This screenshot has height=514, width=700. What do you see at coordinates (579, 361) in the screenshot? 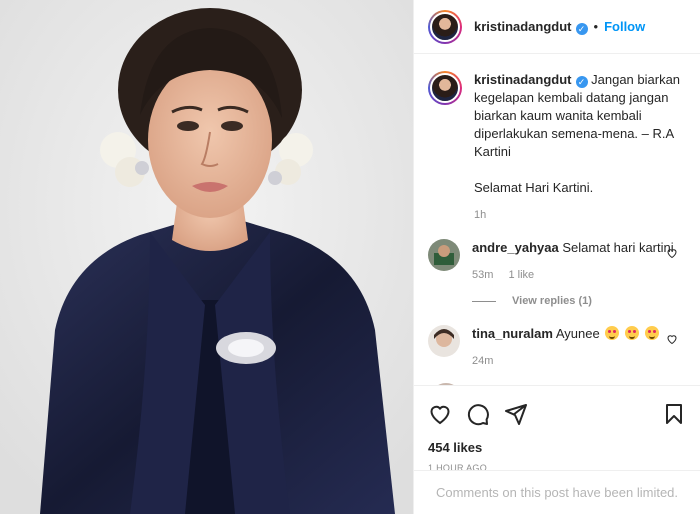
I see `comment-meta: 24m` at bounding box center [579, 361].